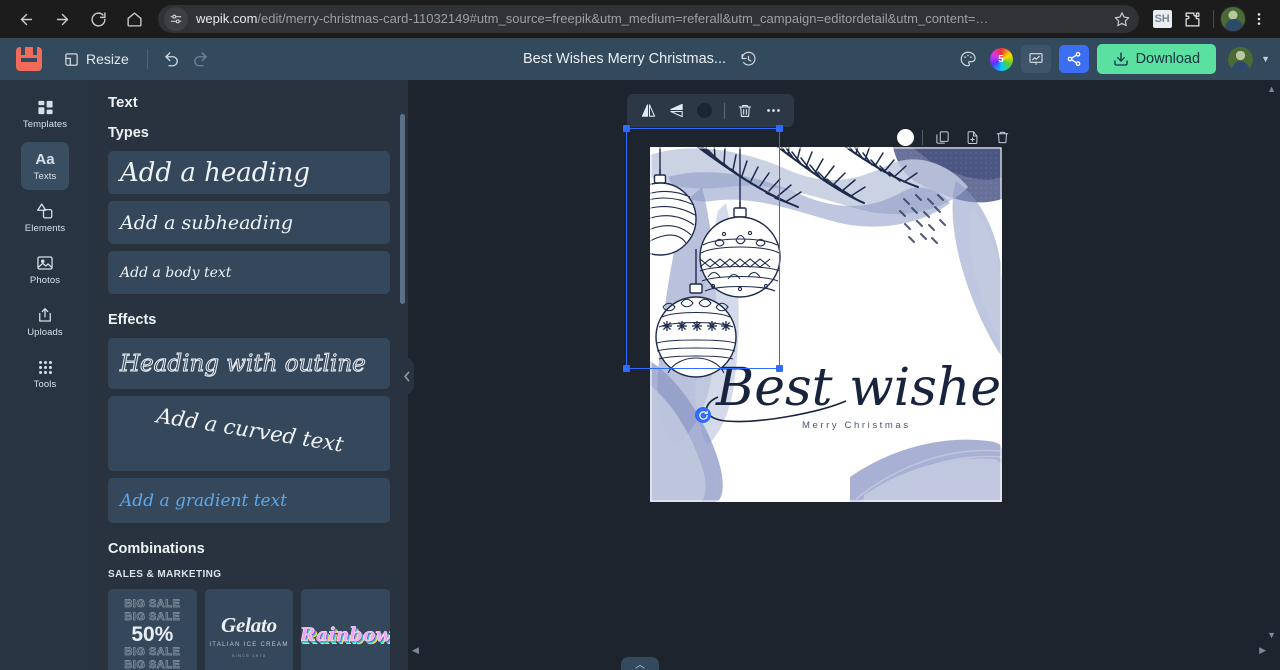  I want to click on extension-badge-label: SH, so click(1162, 19).